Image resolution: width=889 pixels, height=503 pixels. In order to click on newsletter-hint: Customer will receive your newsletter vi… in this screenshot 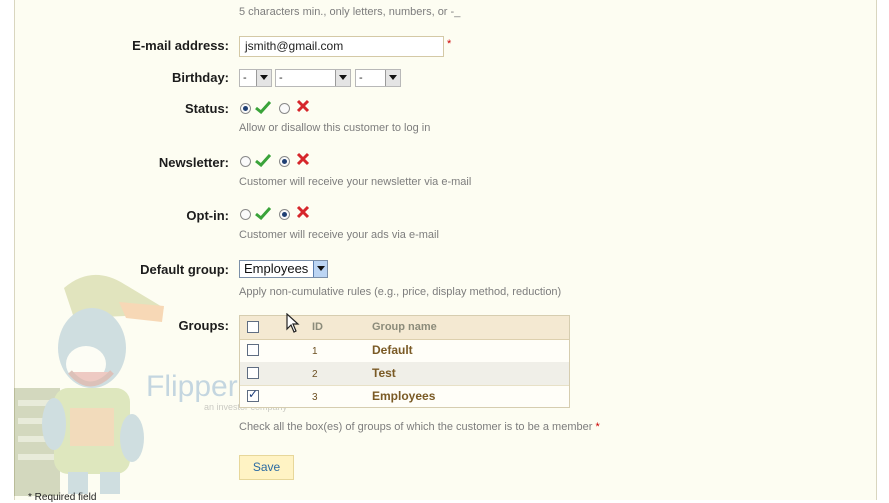, I will do `click(355, 182)`.